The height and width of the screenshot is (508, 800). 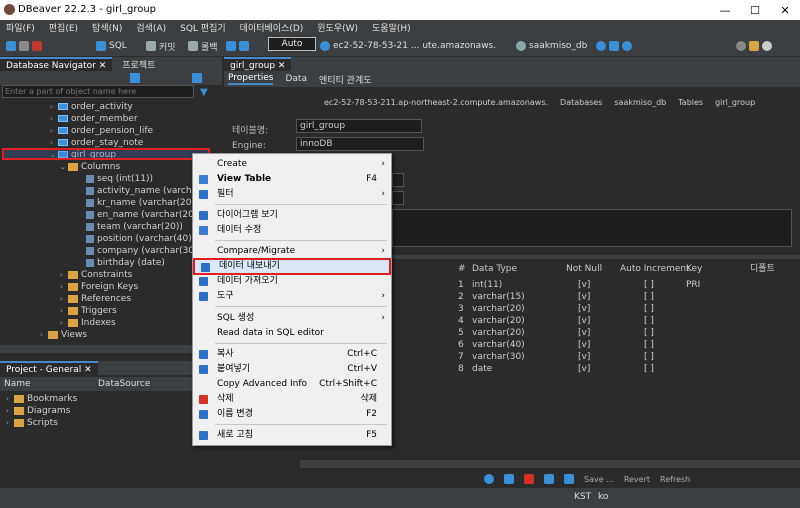 I want to click on table-name-field: girl_group, so click(x=359, y=126).